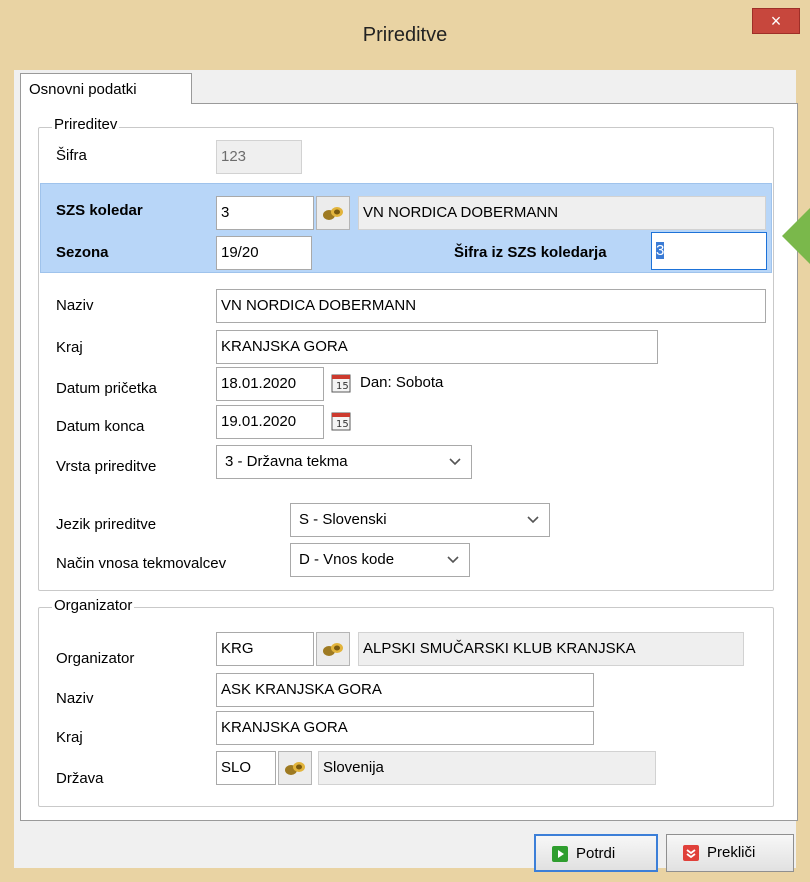 The image size is (810, 882). Describe the element at coordinates (100, 426) in the screenshot. I see `datum-konca-label: Datum konca` at that location.